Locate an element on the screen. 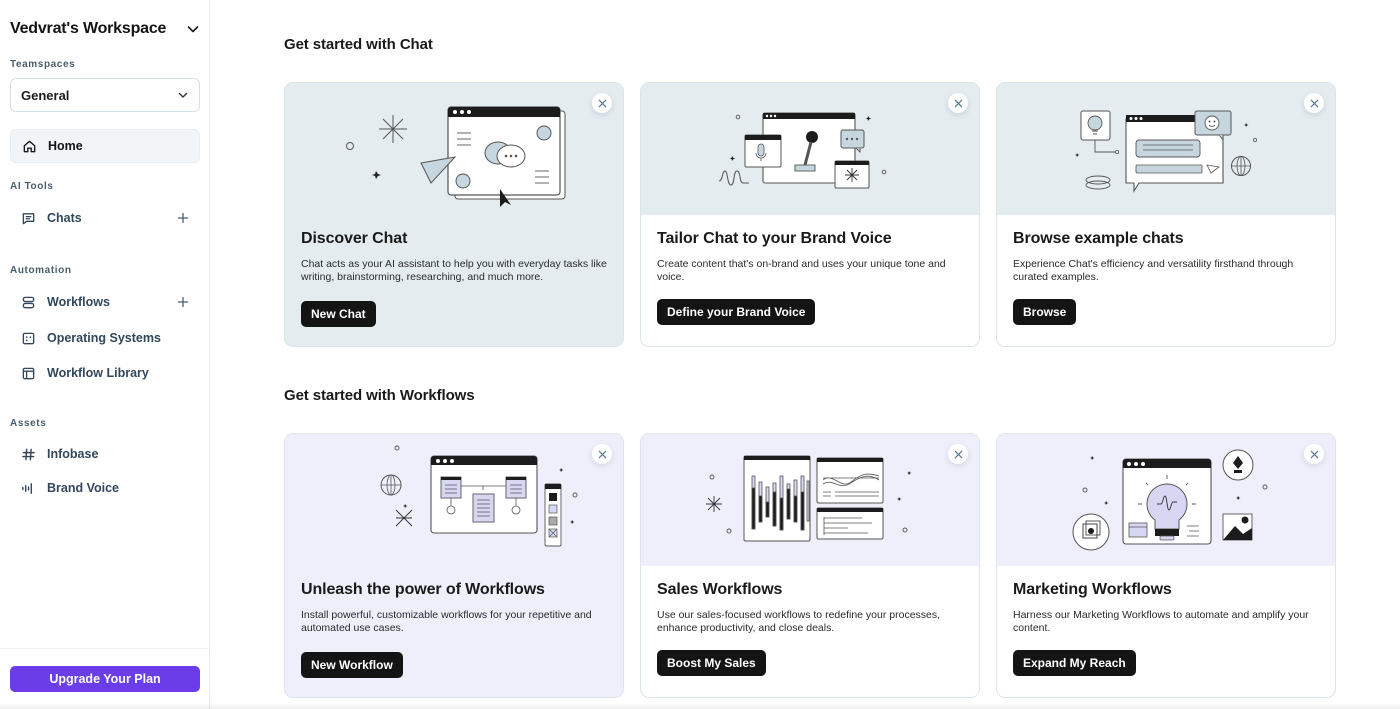 The width and height of the screenshot is (1400, 709). new-chat-button: New Chat is located at coordinates (338, 314).